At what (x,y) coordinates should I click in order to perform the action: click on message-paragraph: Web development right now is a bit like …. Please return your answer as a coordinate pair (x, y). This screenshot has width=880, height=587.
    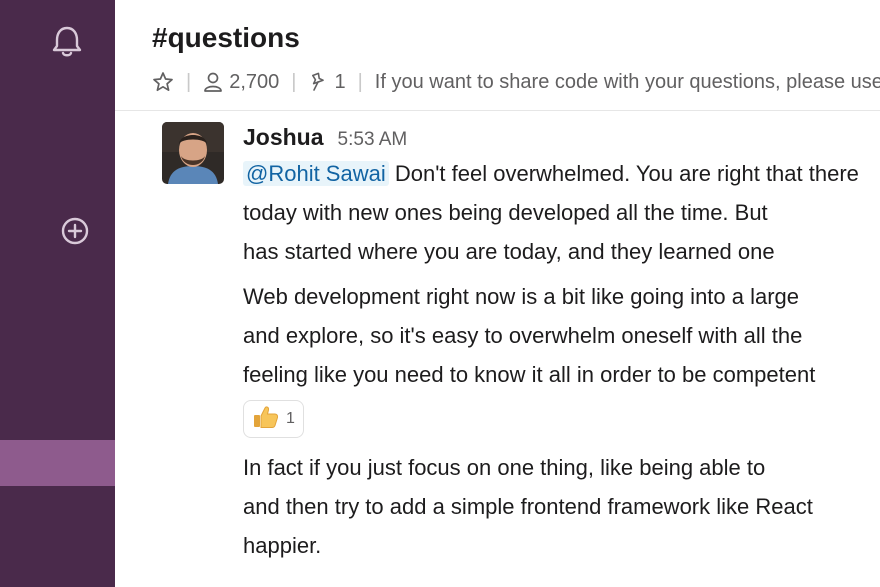
    Looking at the image, I should click on (561, 335).